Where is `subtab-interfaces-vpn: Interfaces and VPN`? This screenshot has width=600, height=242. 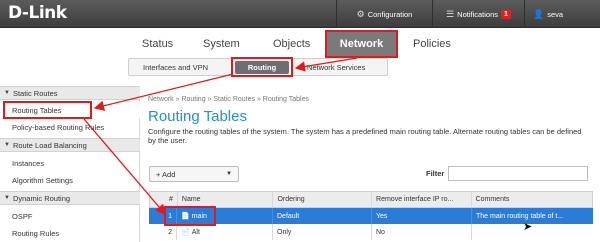 subtab-interfaces-vpn: Interfaces and VPN is located at coordinates (175, 67).